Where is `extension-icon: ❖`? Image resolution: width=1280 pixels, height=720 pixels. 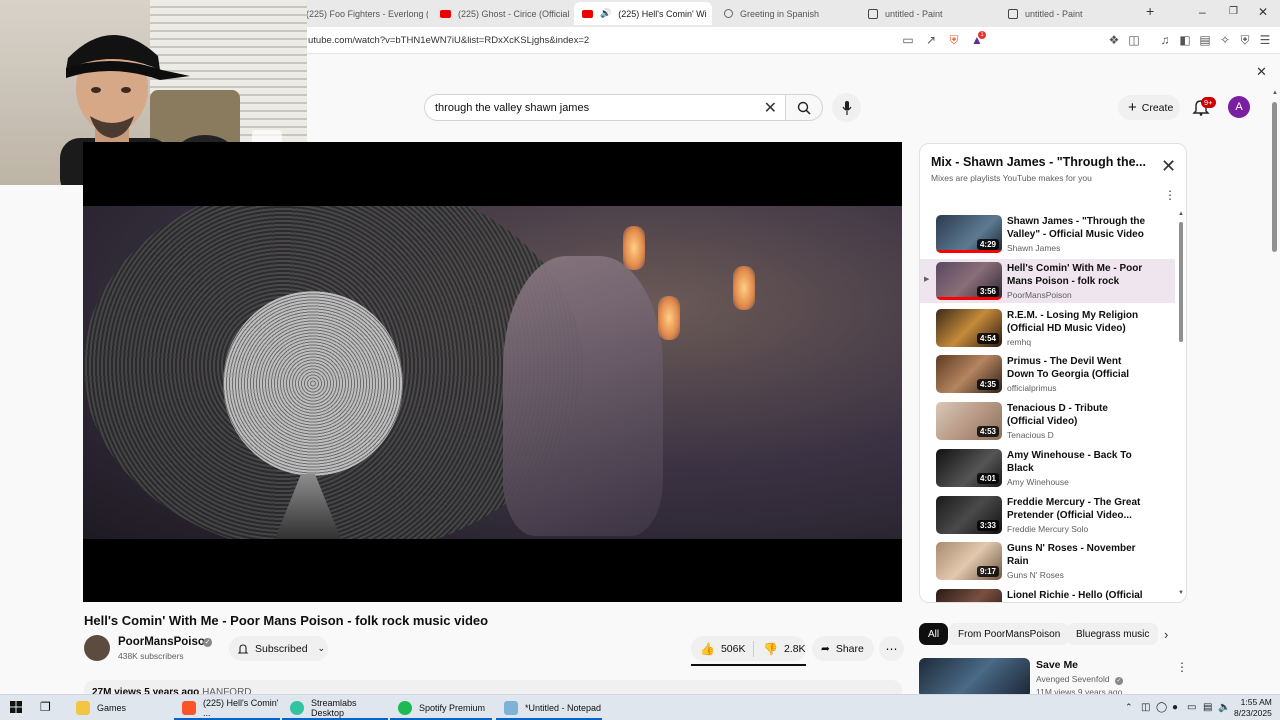
extension-icon: ❖ is located at coordinates (1114, 40).